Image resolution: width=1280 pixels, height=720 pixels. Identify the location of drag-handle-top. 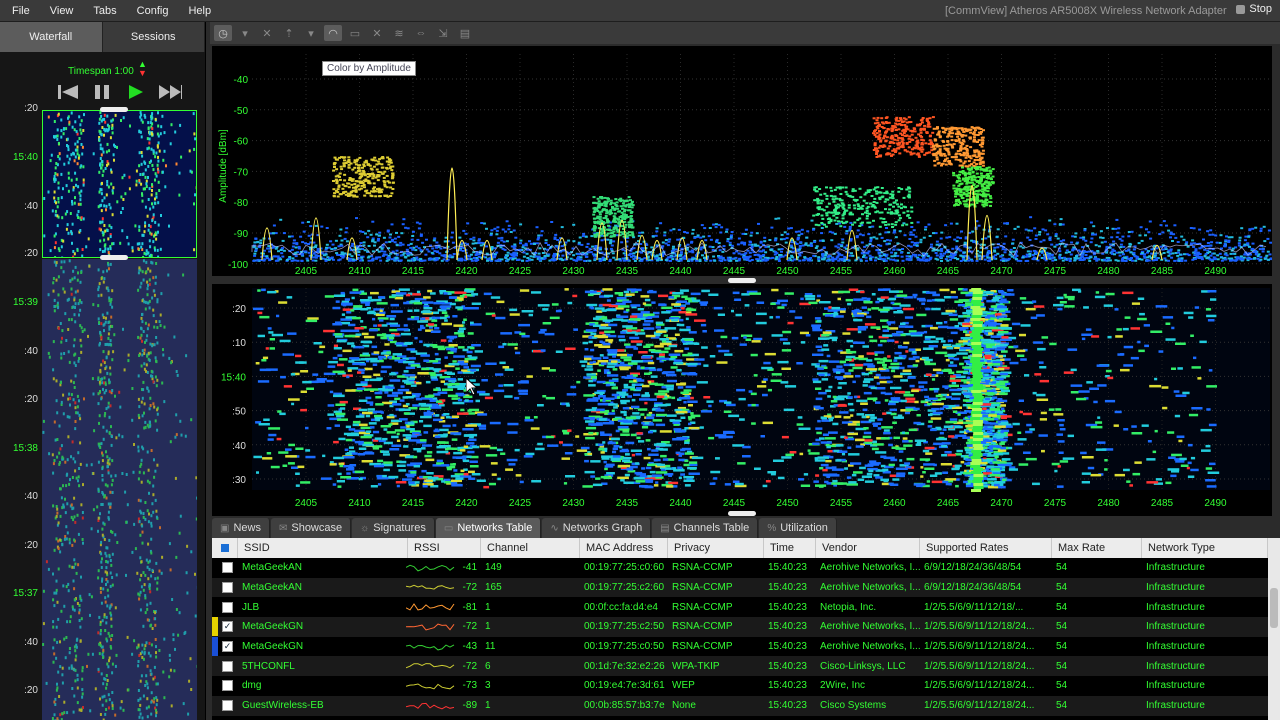
(114, 109).